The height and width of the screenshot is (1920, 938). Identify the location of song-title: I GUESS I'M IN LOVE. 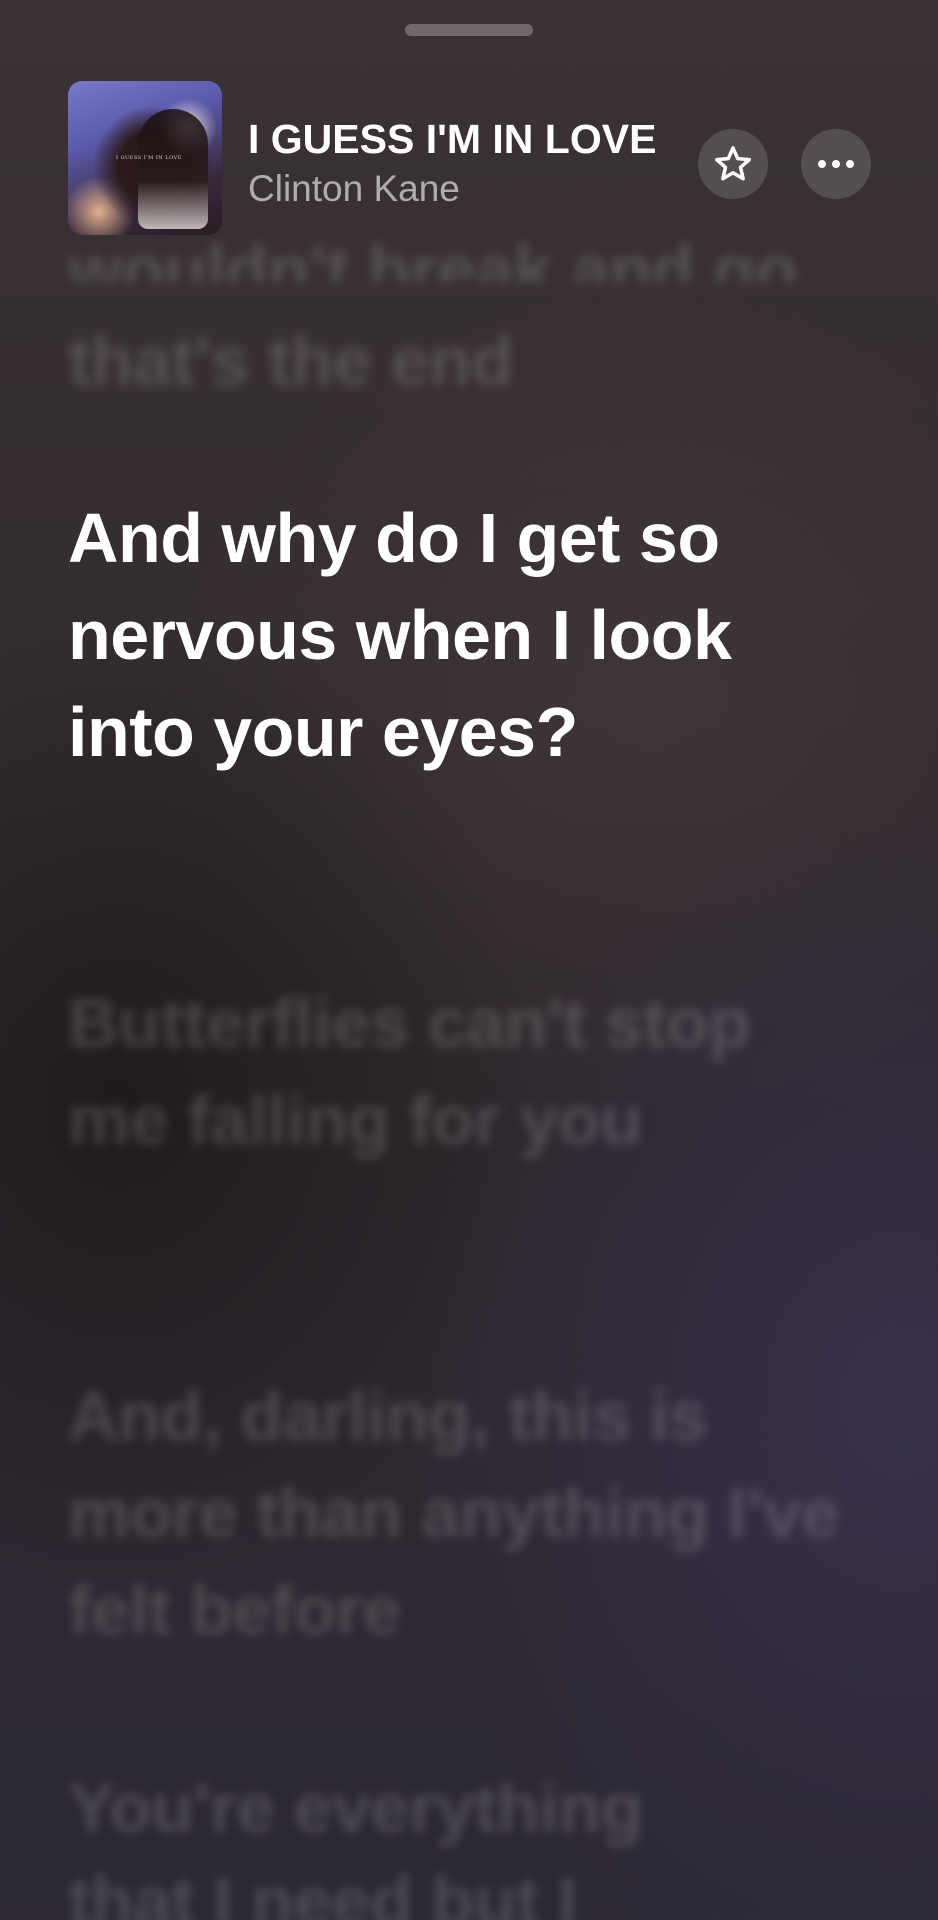
(452, 139).